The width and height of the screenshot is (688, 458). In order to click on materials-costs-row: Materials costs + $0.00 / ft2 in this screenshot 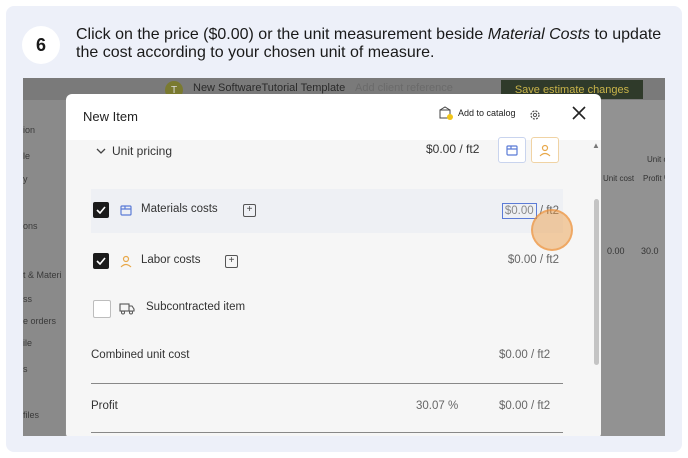, I will do `click(327, 211)`.